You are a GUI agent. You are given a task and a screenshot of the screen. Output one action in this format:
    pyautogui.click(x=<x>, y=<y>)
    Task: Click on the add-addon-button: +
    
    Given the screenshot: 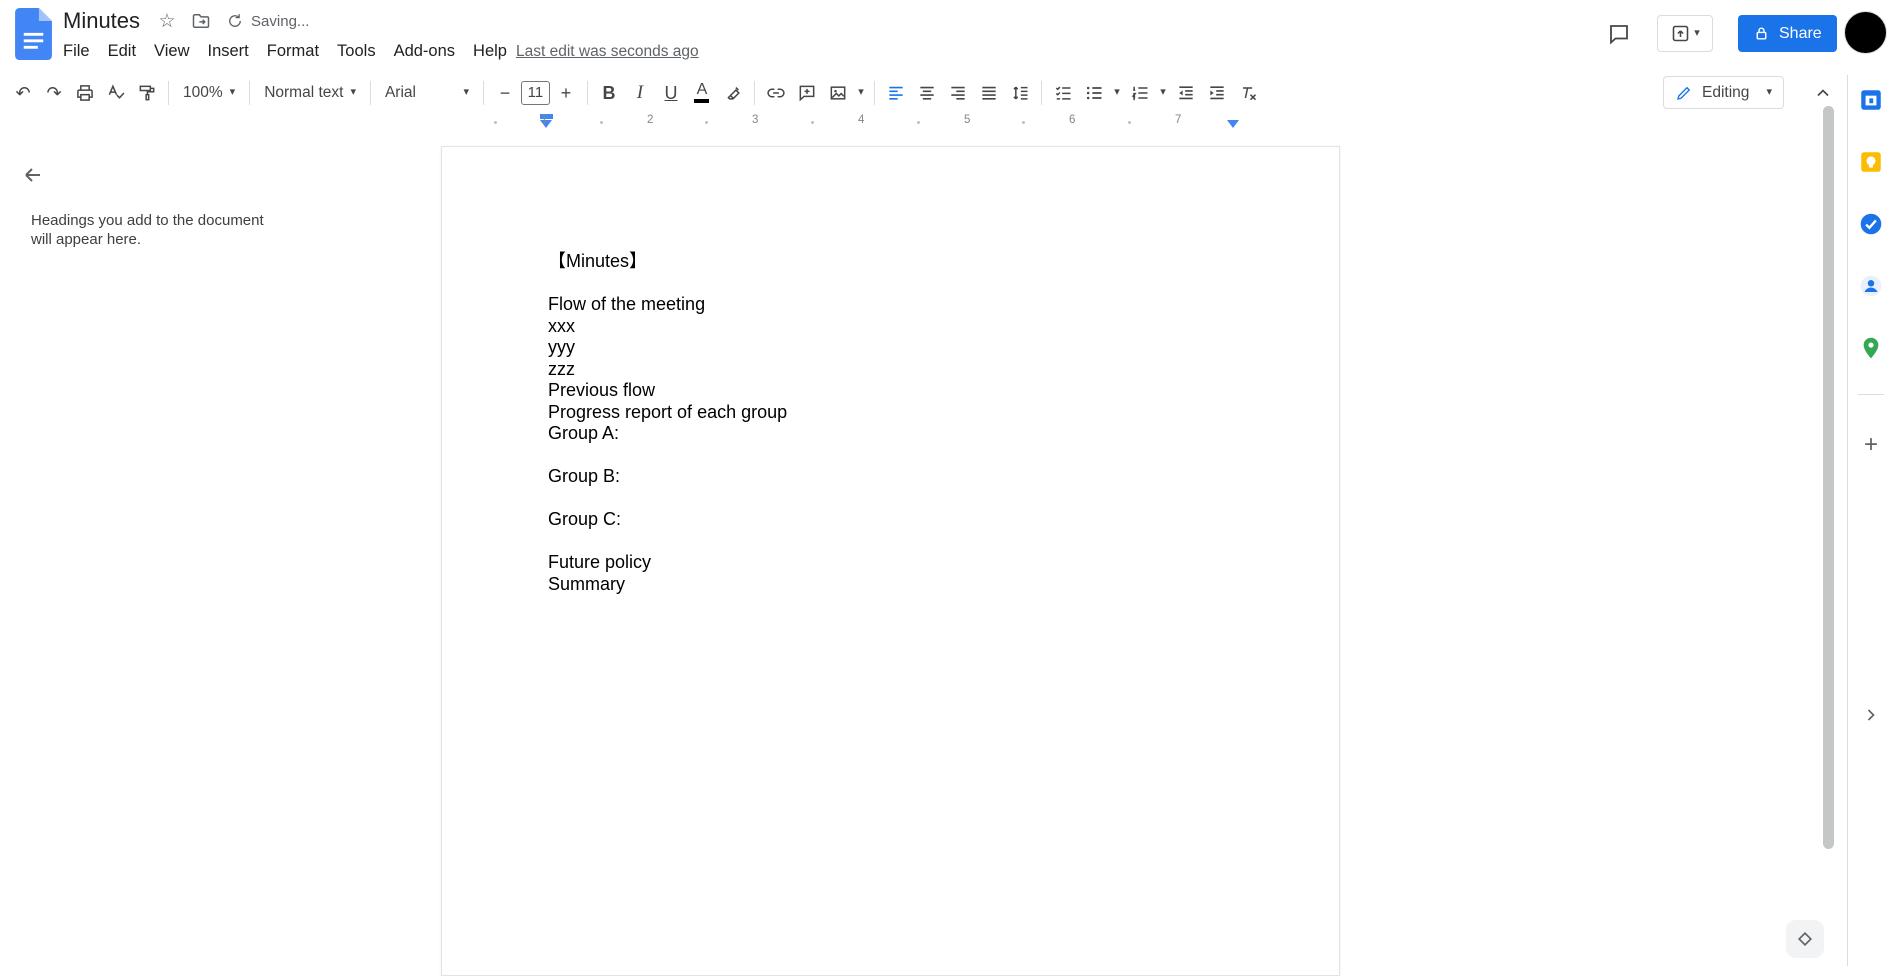 What is the action you would take?
    pyautogui.click(x=1871, y=445)
    